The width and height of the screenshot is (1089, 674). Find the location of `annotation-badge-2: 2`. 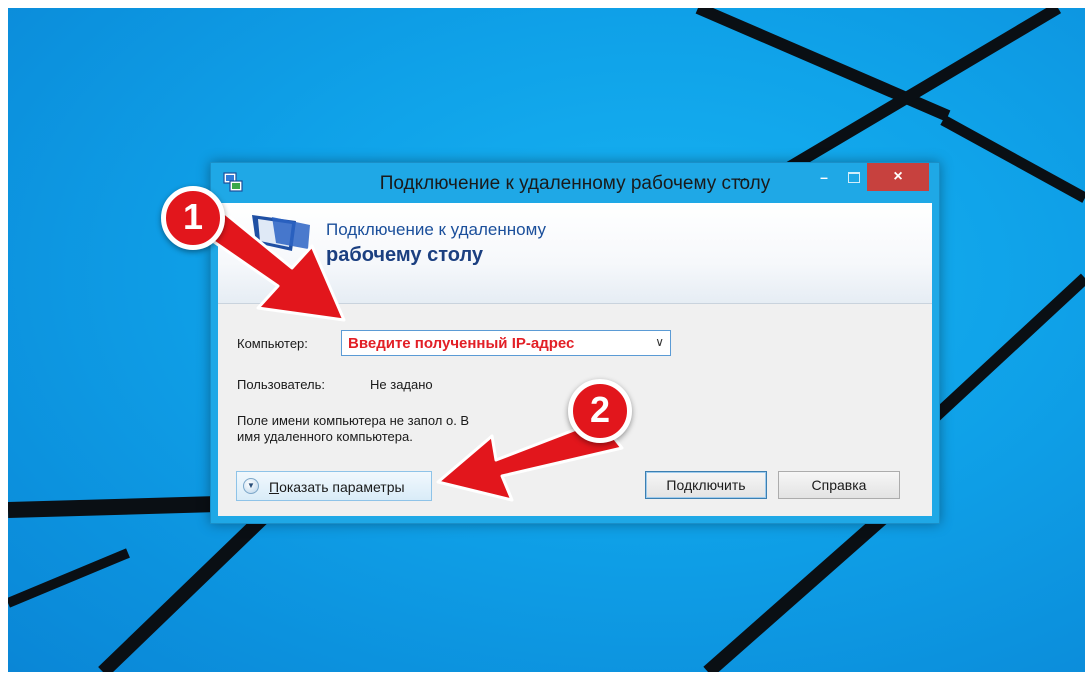

annotation-badge-2: 2 is located at coordinates (600, 411).